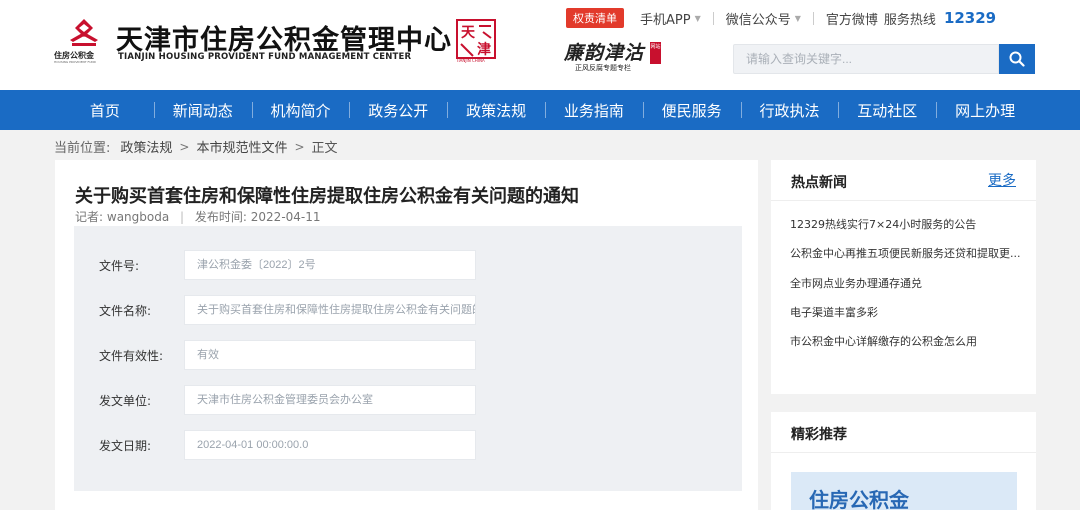  I want to click on news-item: 全市网点业务办理通存通兑, so click(910, 283).